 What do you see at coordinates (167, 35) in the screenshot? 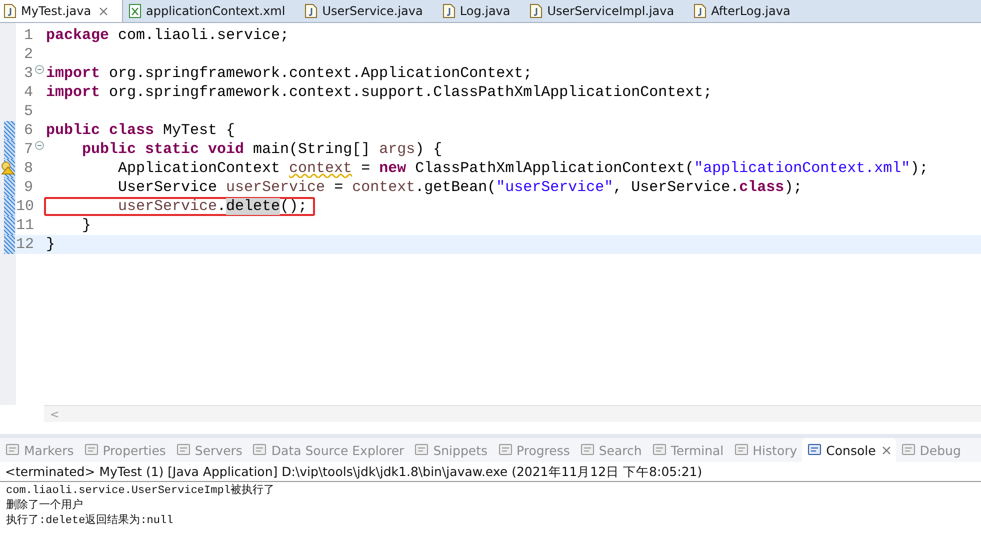
I see `code-text: package com.liaoli.service;` at bounding box center [167, 35].